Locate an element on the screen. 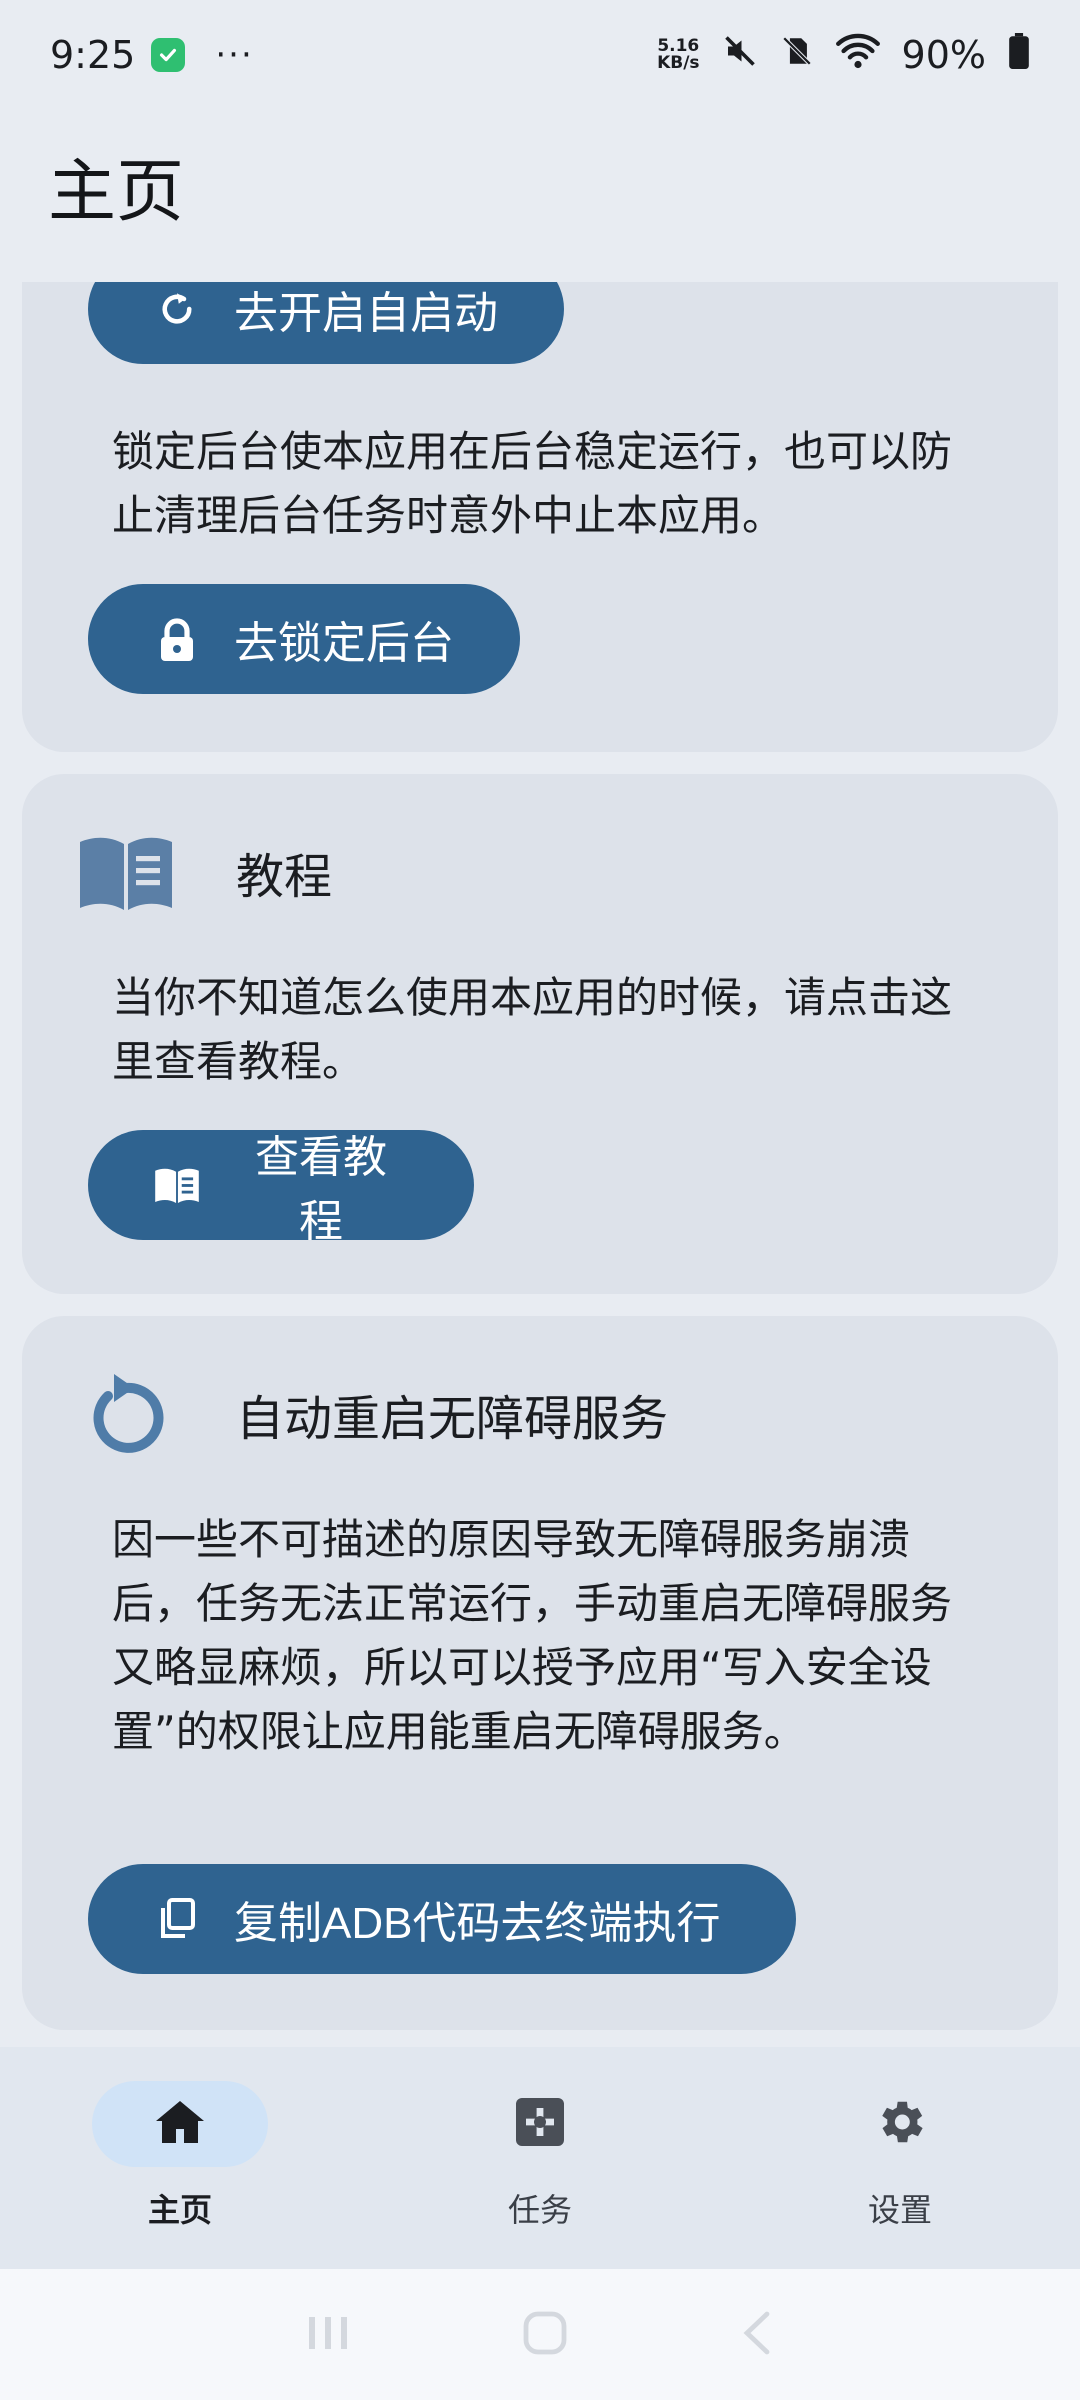  more-notifications-icon: ··· is located at coordinates (234, 55).